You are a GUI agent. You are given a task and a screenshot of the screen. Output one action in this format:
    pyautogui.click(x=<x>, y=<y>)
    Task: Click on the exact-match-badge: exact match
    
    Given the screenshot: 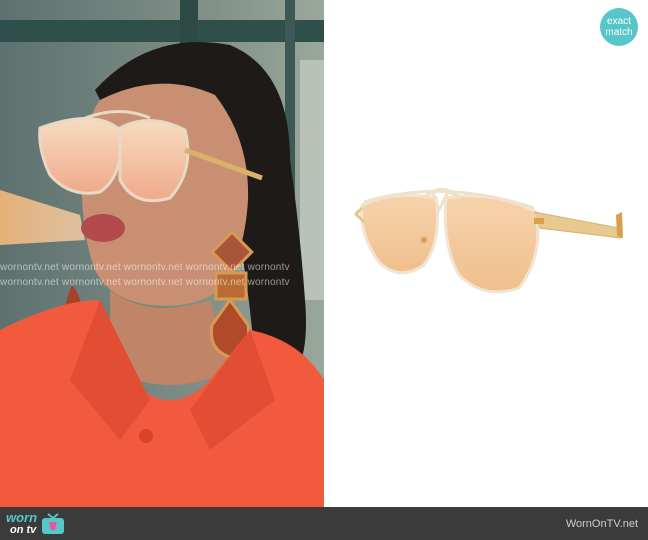 What is the action you would take?
    pyautogui.click(x=619, y=27)
    